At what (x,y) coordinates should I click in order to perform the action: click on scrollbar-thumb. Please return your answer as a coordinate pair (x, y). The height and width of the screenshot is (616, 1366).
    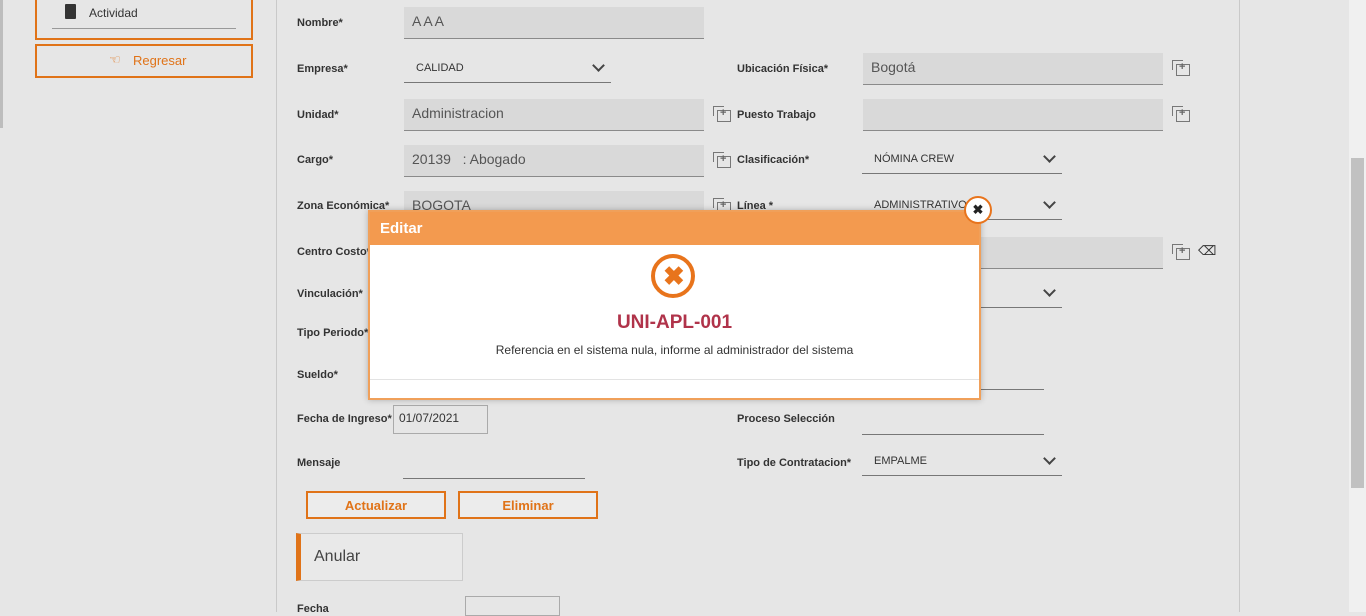
    Looking at the image, I should click on (1357, 323).